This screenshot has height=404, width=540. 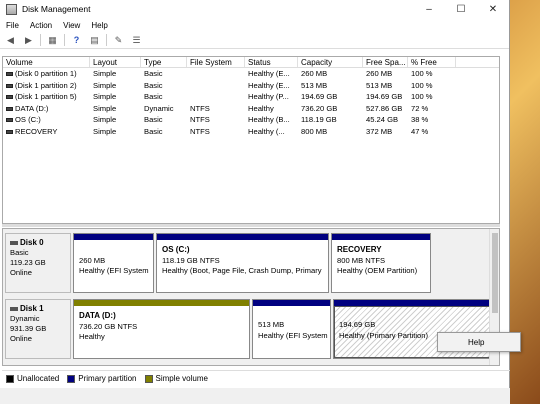 I want to click on column-type: Type, so click(x=164, y=62).